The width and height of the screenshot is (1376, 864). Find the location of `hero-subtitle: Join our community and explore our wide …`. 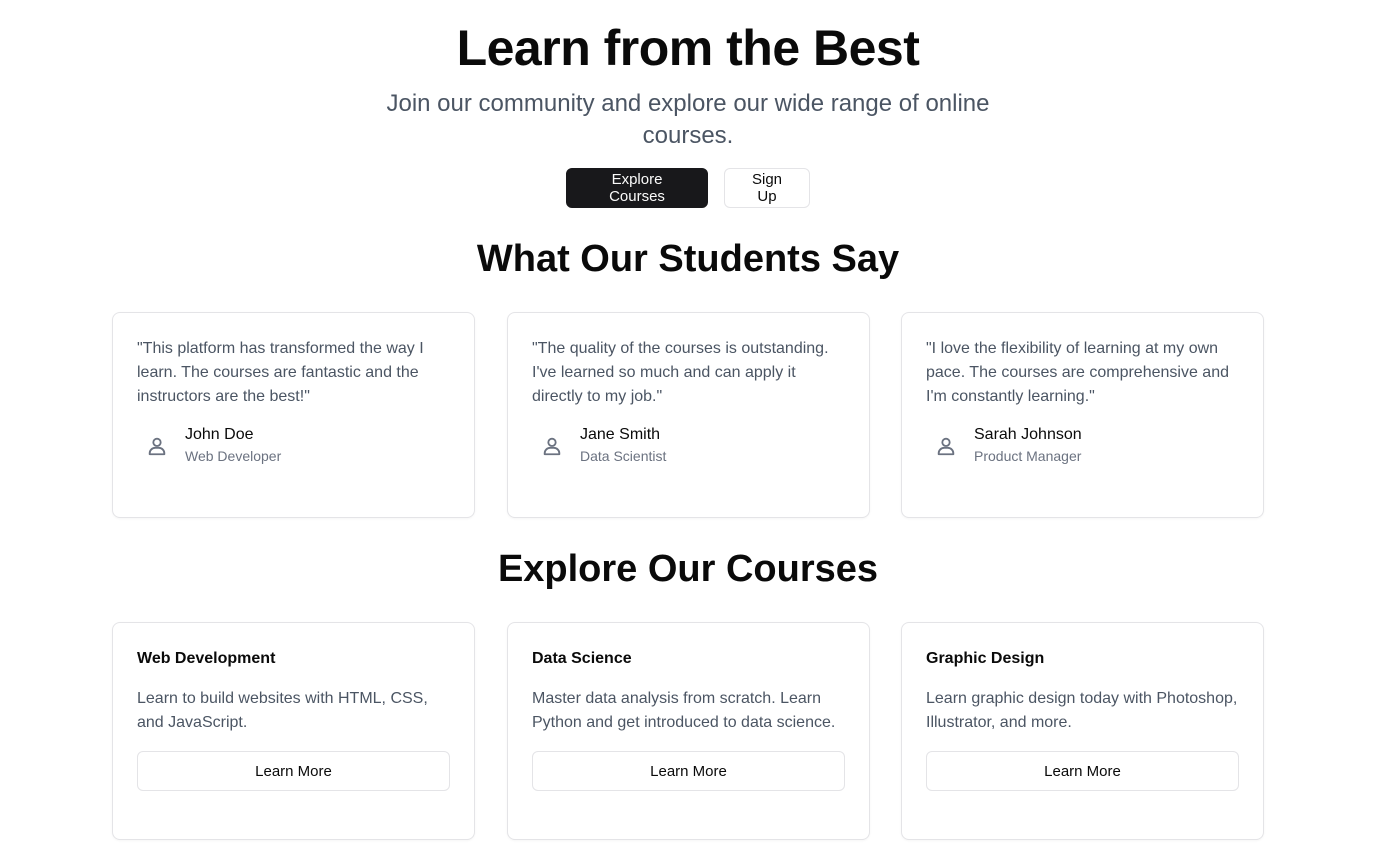

hero-subtitle: Join our community and explore our wide … is located at coordinates (688, 119).